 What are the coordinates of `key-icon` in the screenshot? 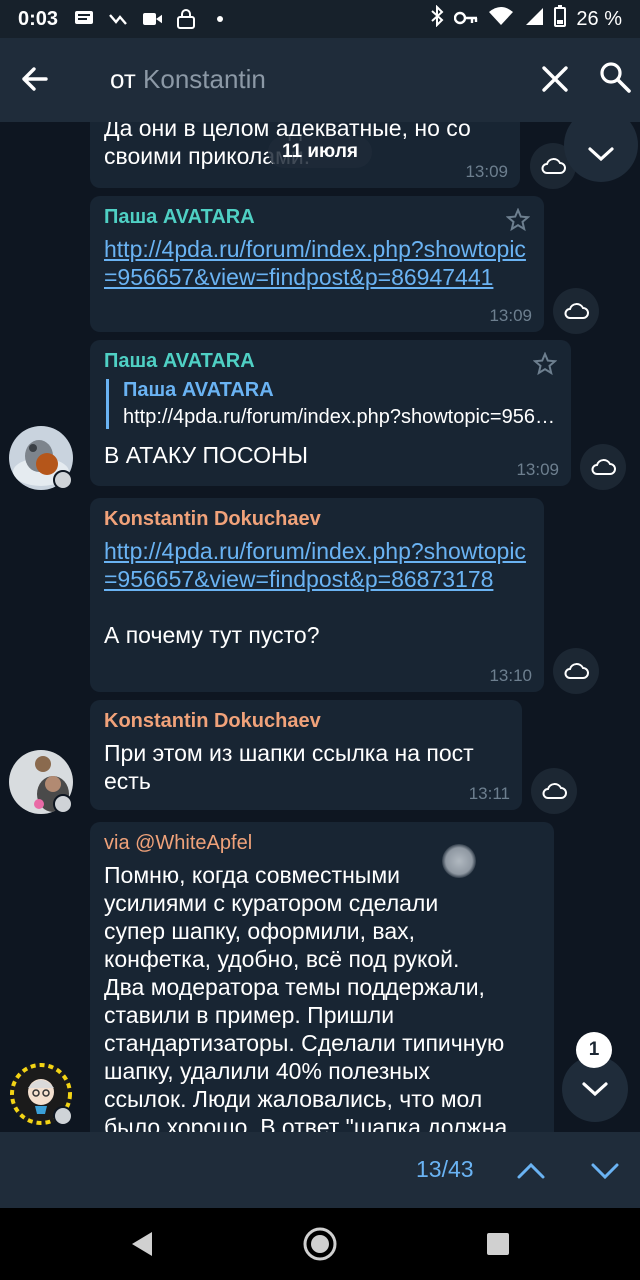 It's located at (466, 19).